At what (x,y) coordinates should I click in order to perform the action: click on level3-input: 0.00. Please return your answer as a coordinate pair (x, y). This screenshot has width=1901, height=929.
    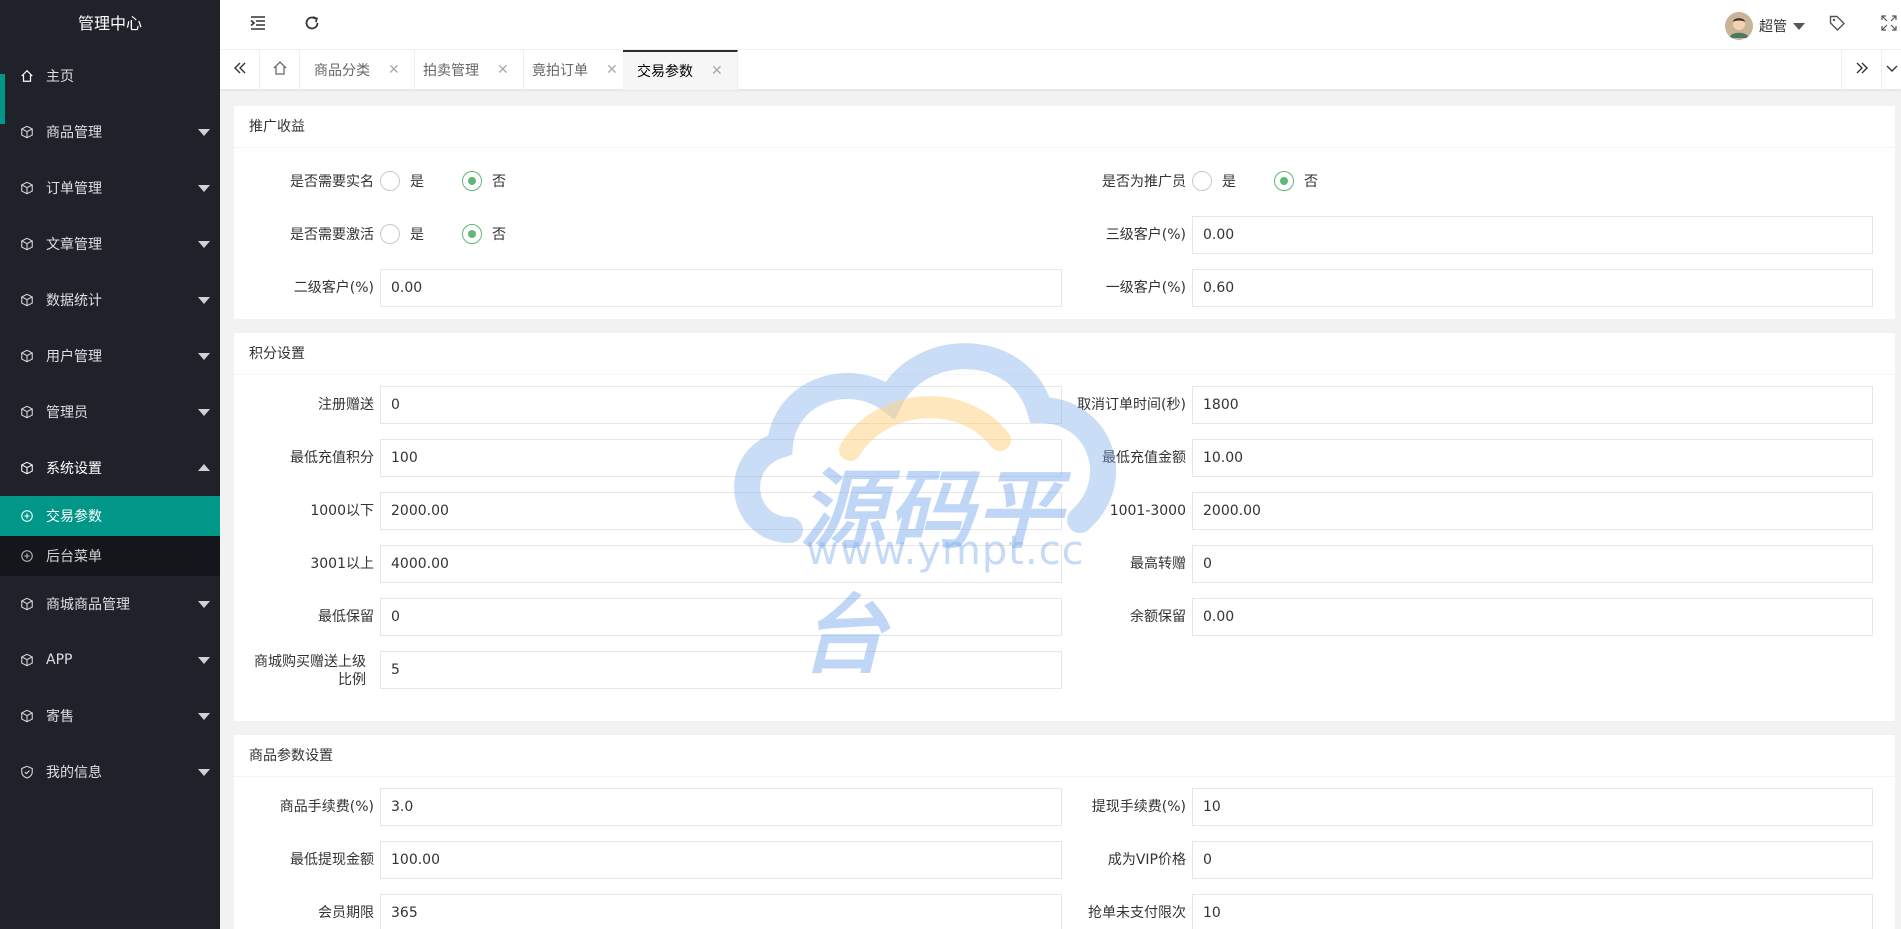
    Looking at the image, I should click on (1532, 235).